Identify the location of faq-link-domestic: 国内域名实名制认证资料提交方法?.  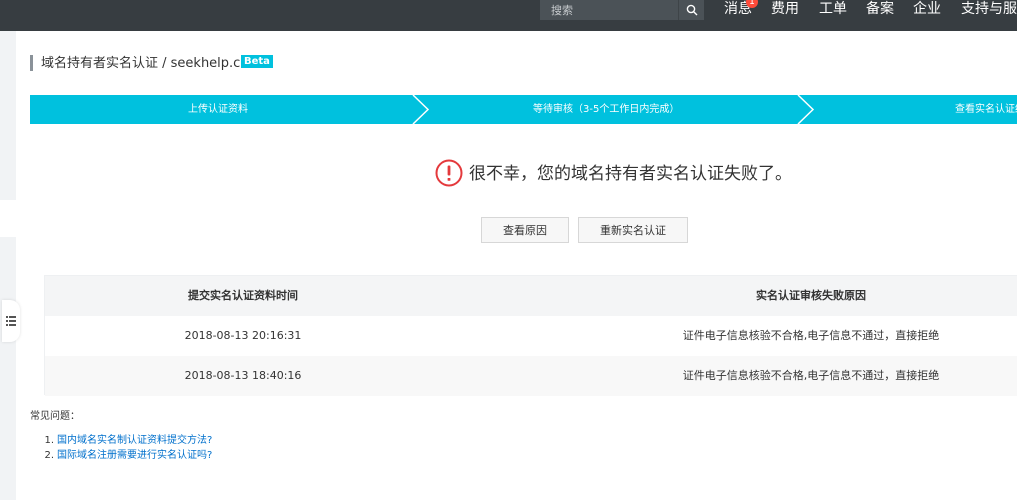
(134, 440).